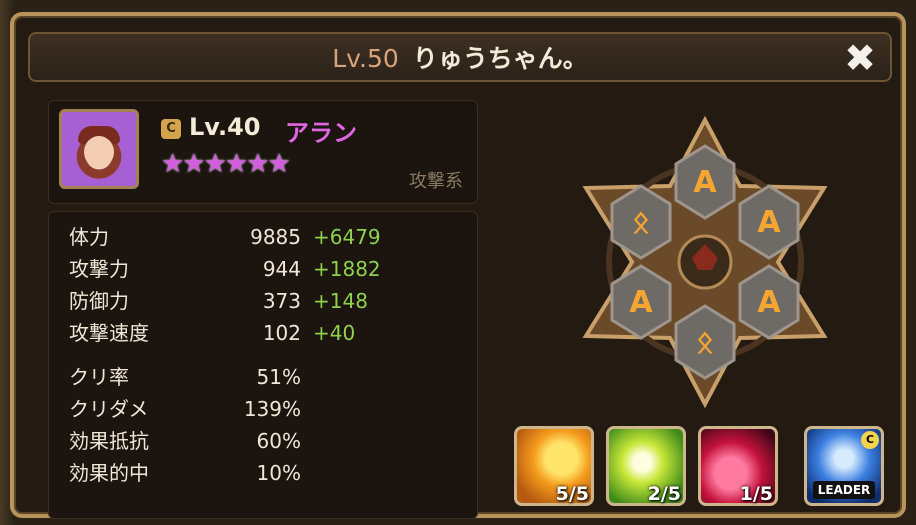 The height and width of the screenshot is (525, 916). I want to click on skill-2-button: 2/5, so click(646, 466).